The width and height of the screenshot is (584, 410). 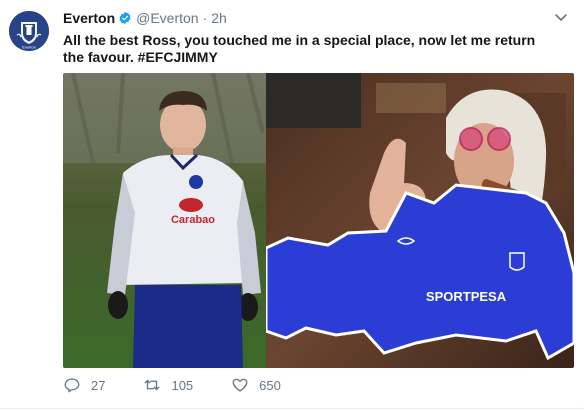 I want to click on verified-badge-icon, so click(x=125, y=18).